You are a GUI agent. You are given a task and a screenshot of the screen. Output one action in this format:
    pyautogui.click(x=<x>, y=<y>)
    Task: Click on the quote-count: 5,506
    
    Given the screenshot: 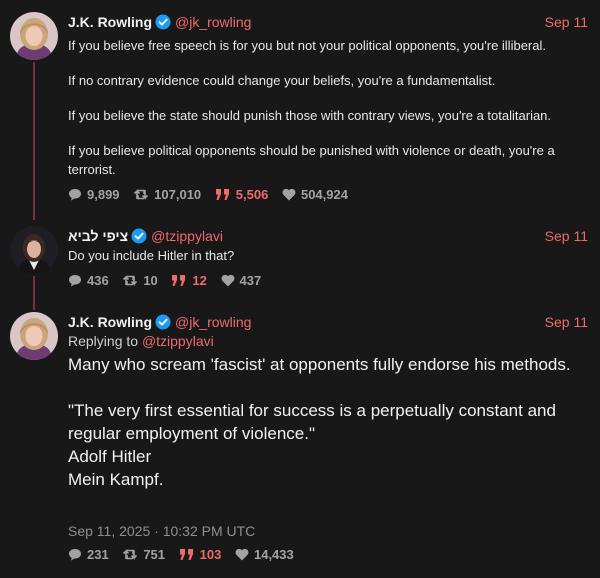 What is the action you would take?
    pyautogui.click(x=252, y=194)
    